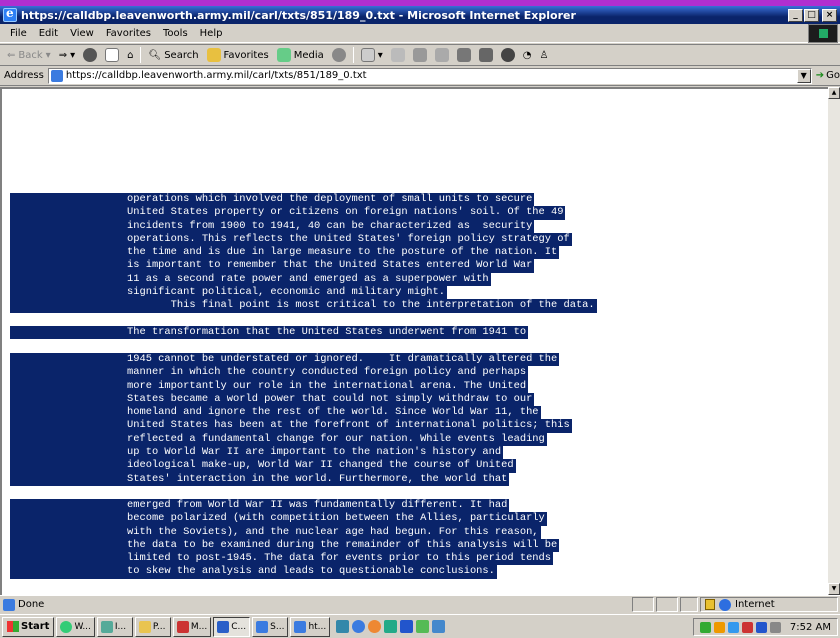 The height and width of the screenshot is (638, 840). I want to click on favorites-button: Favorites, so click(238, 55).